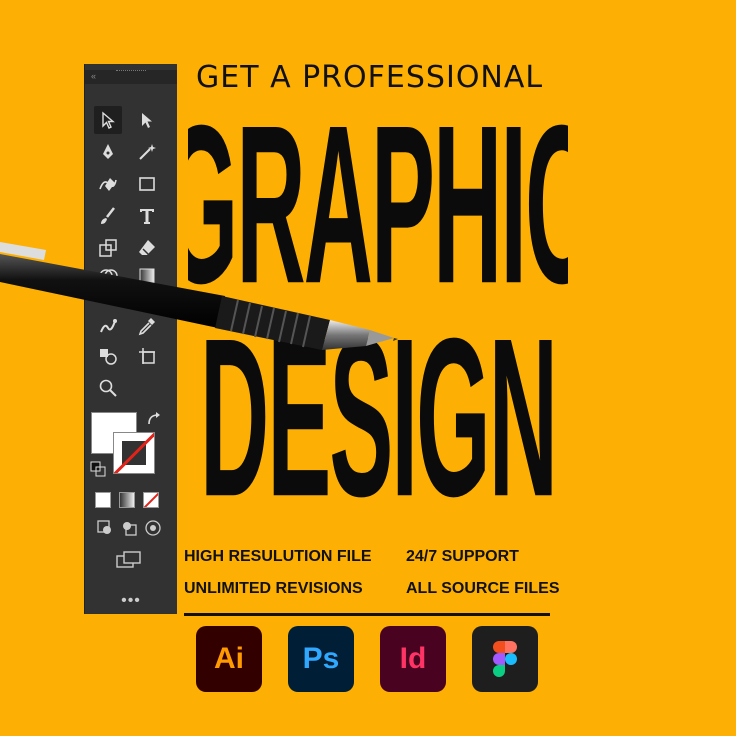 The width and height of the screenshot is (736, 736). What do you see at coordinates (505, 659) in the screenshot?
I see `figma-icon` at bounding box center [505, 659].